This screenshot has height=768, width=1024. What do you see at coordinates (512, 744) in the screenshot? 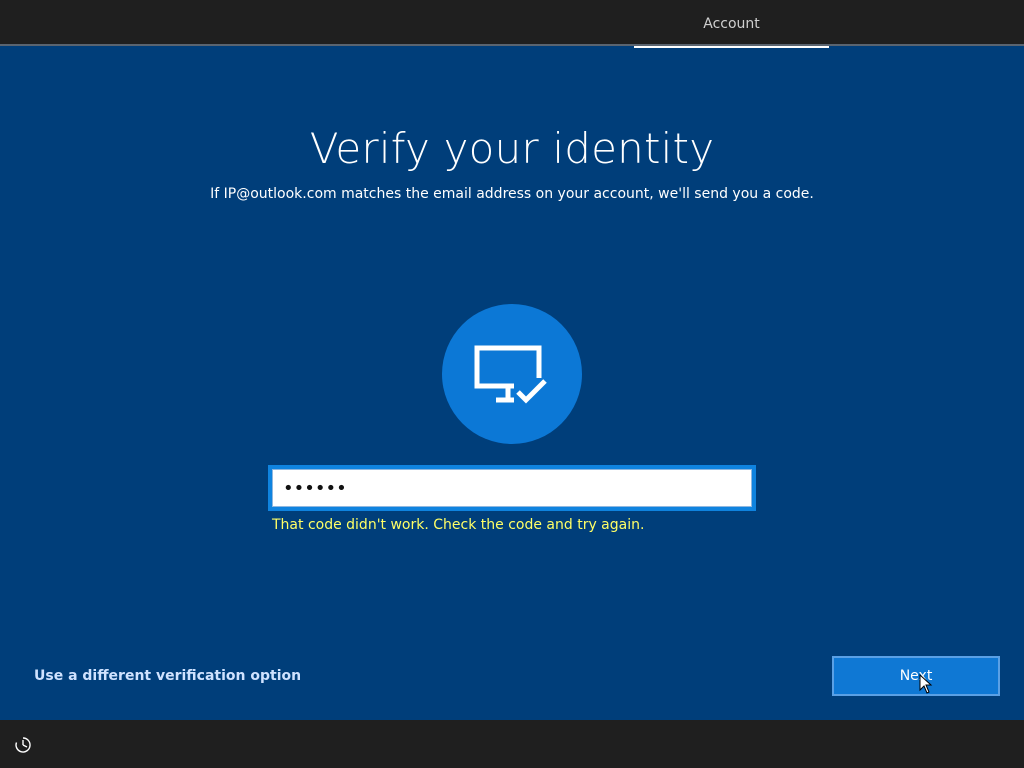
I see `bottom-bar` at bounding box center [512, 744].